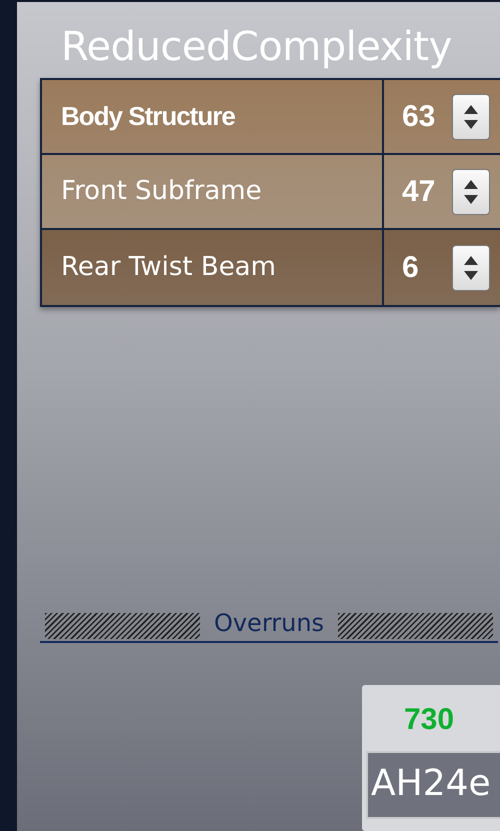 This screenshot has width=500, height=831. What do you see at coordinates (419, 117) in the screenshot?
I see `row-value: 63` at bounding box center [419, 117].